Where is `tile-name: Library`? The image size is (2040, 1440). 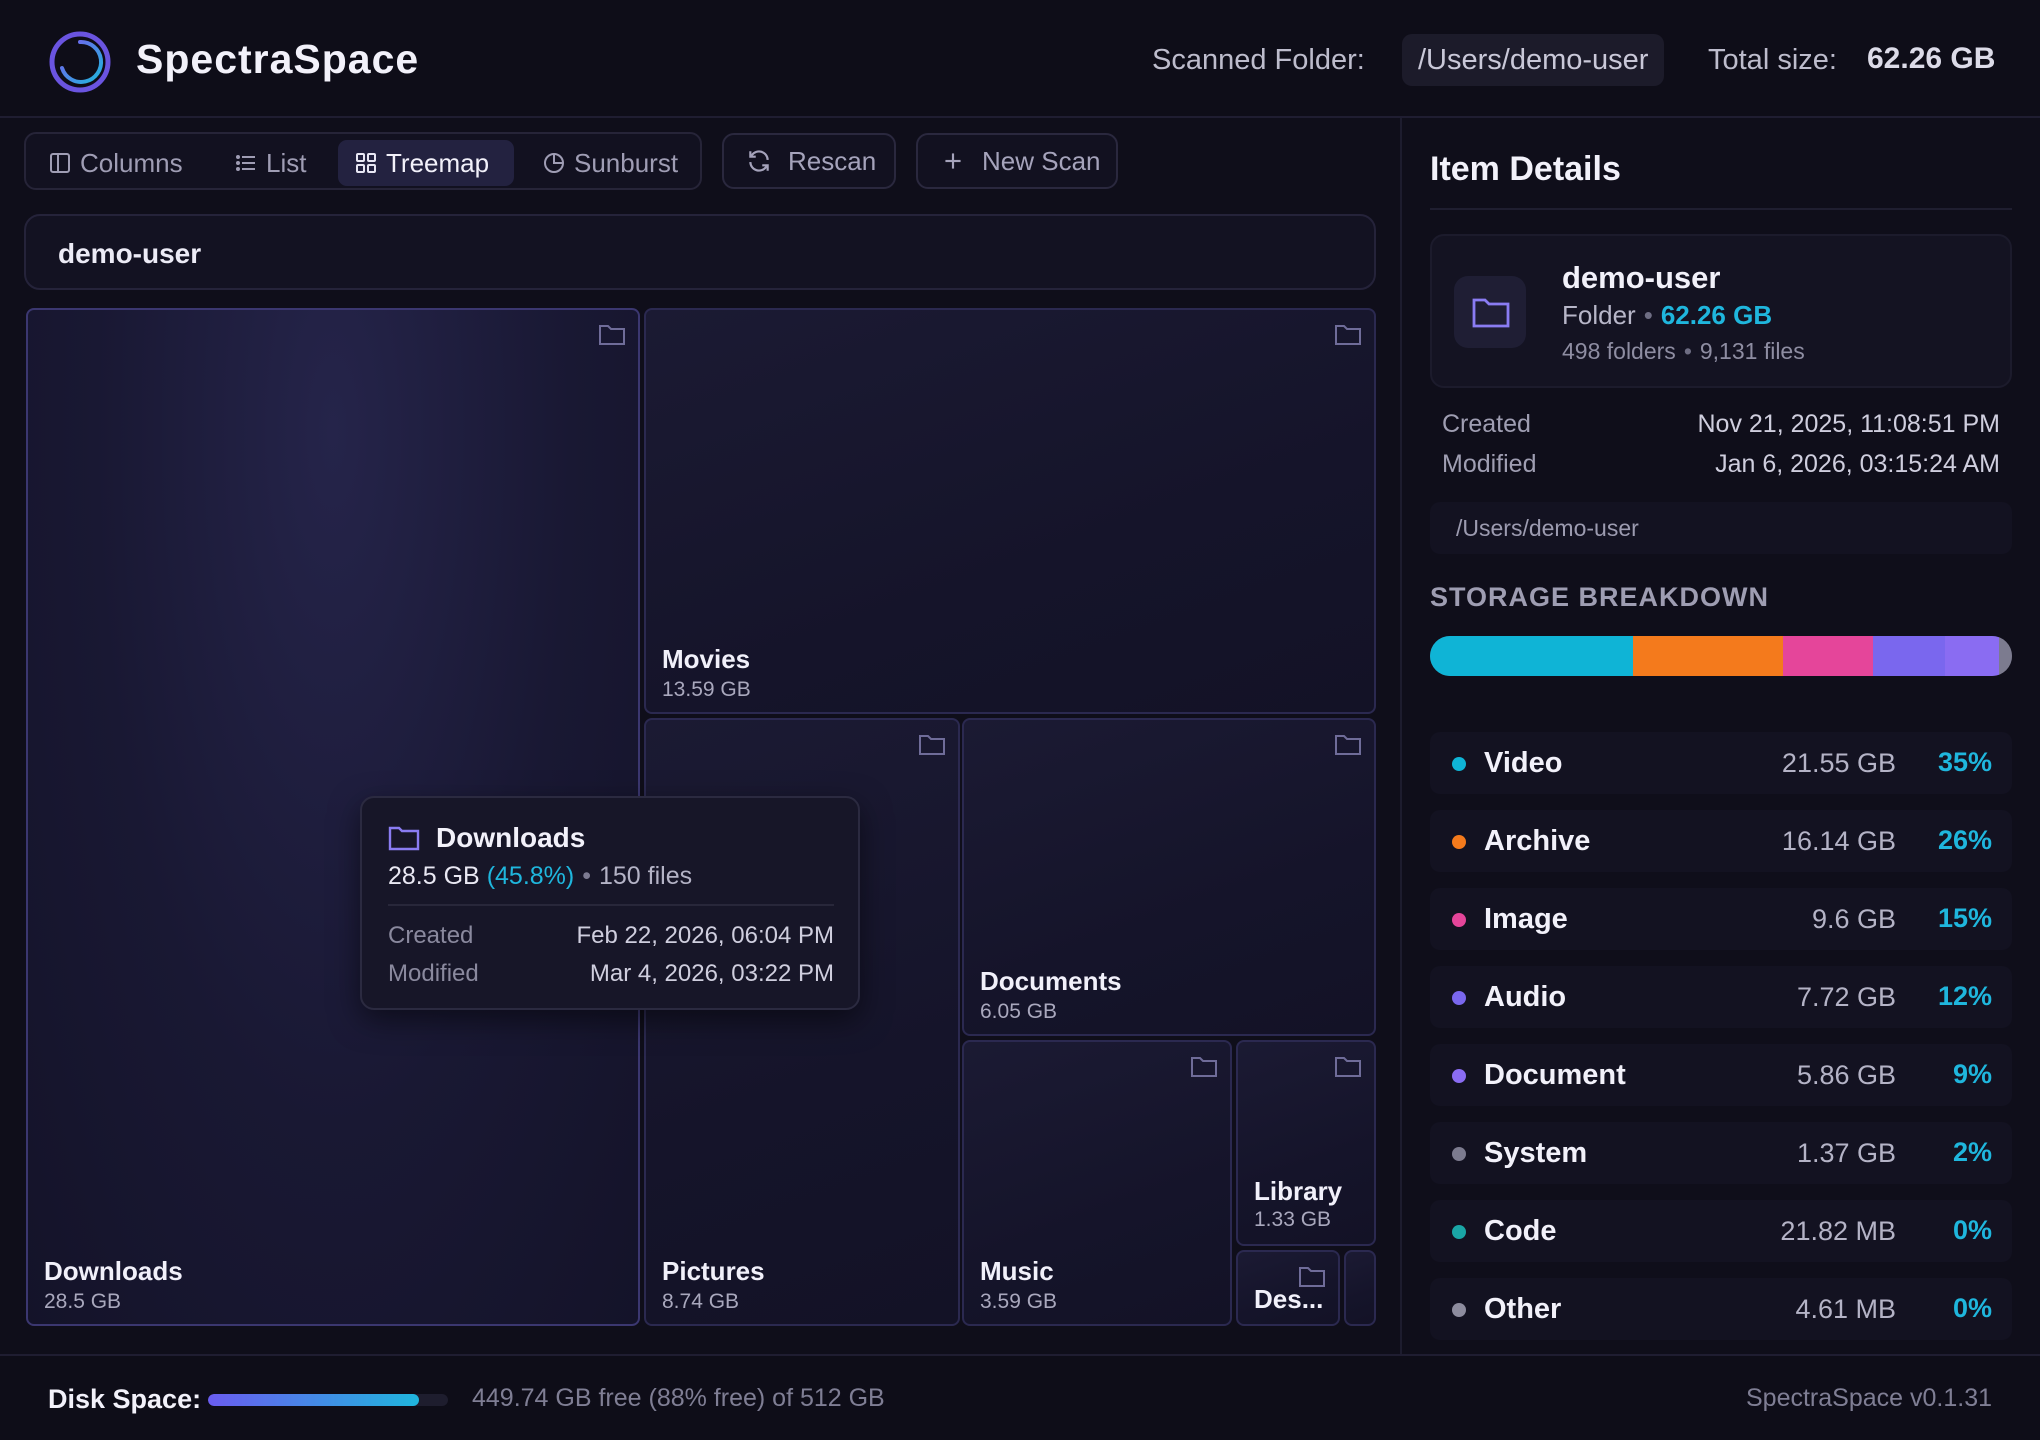 tile-name: Library is located at coordinates (1298, 1191).